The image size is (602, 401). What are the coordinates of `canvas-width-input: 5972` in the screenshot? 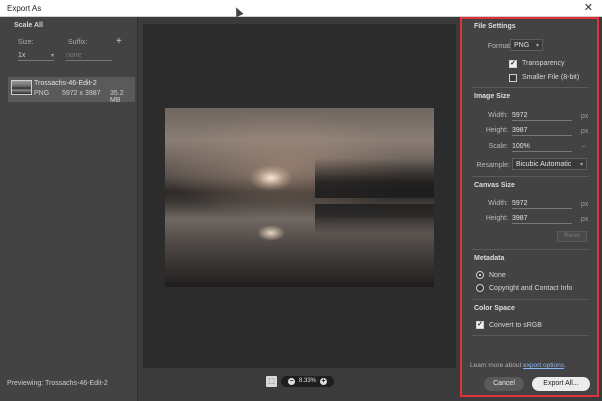 It's located at (542, 204).